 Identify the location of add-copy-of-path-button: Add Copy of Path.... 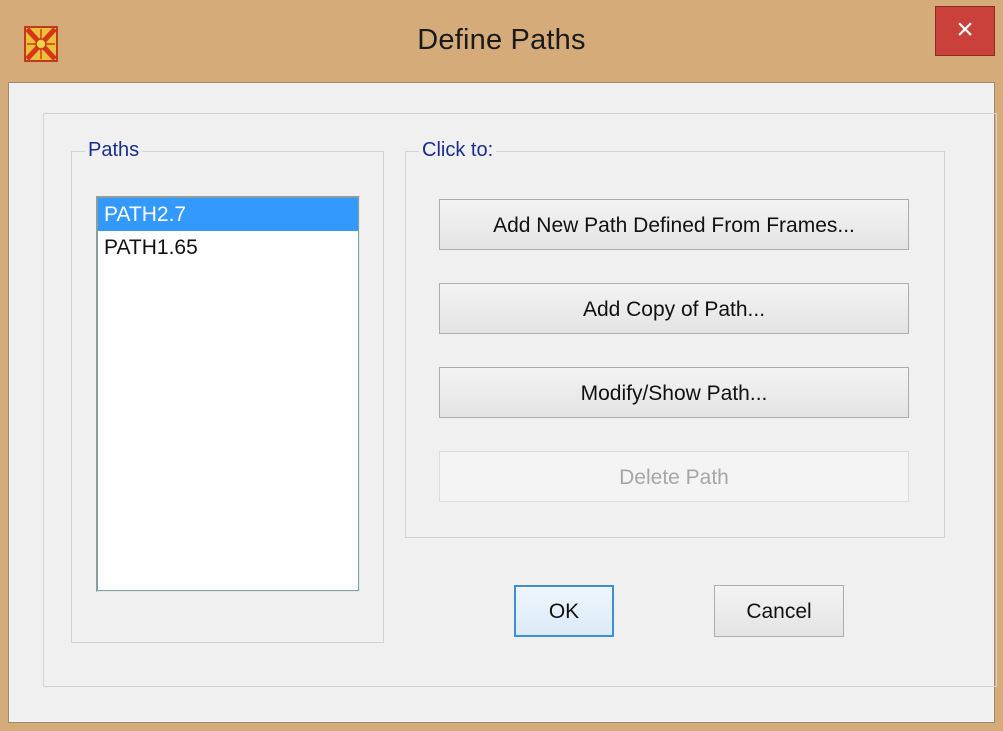
(674, 308).